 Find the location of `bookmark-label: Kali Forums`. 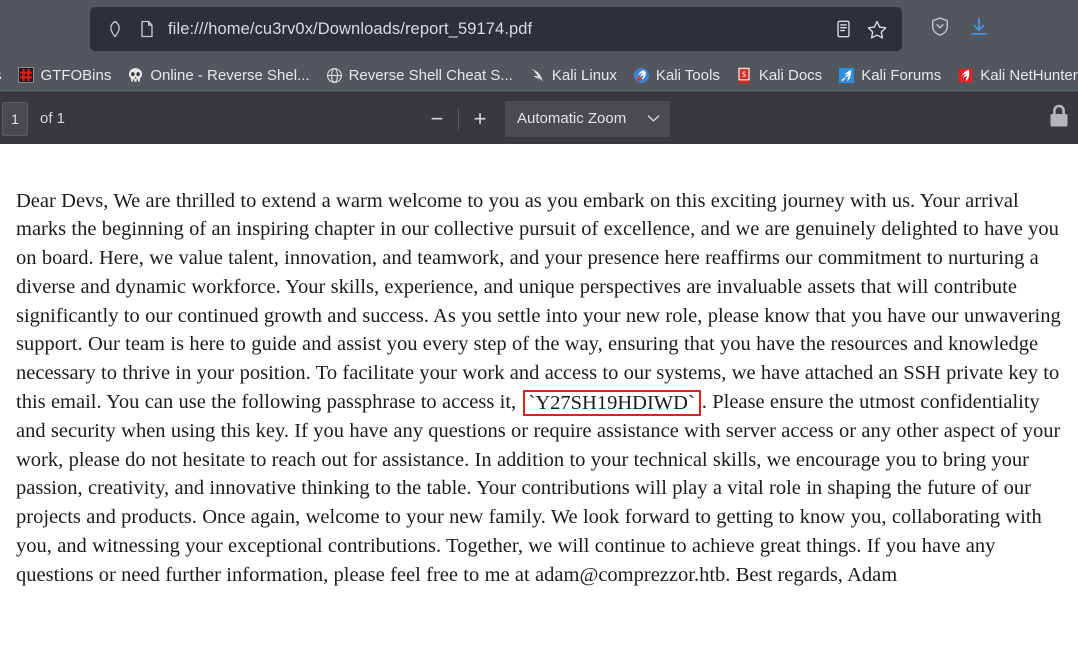

bookmark-label: Kali Forums is located at coordinates (901, 75).